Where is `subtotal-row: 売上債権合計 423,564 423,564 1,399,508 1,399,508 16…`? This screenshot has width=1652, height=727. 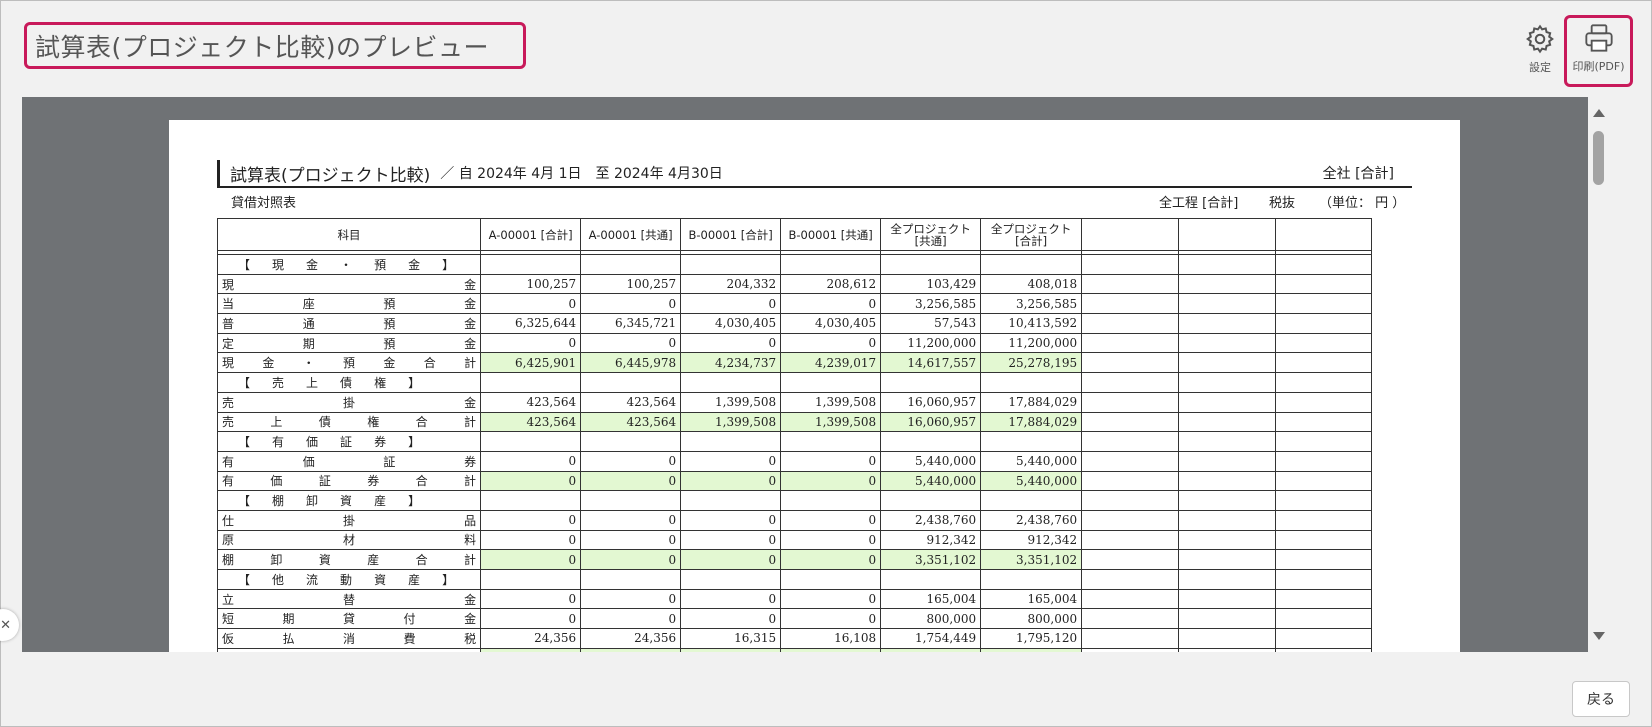 subtotal-row: 売上債権合計 423,564 423,564 1,399,508 1,399,508 16… is located at coordinates (794, 422).